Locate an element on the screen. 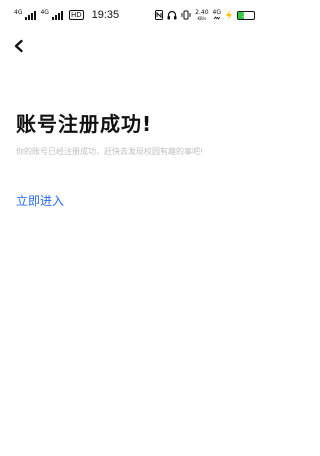 This screenshot has width=320, height=456. nfc-icon is located at coordinates (159, 15).